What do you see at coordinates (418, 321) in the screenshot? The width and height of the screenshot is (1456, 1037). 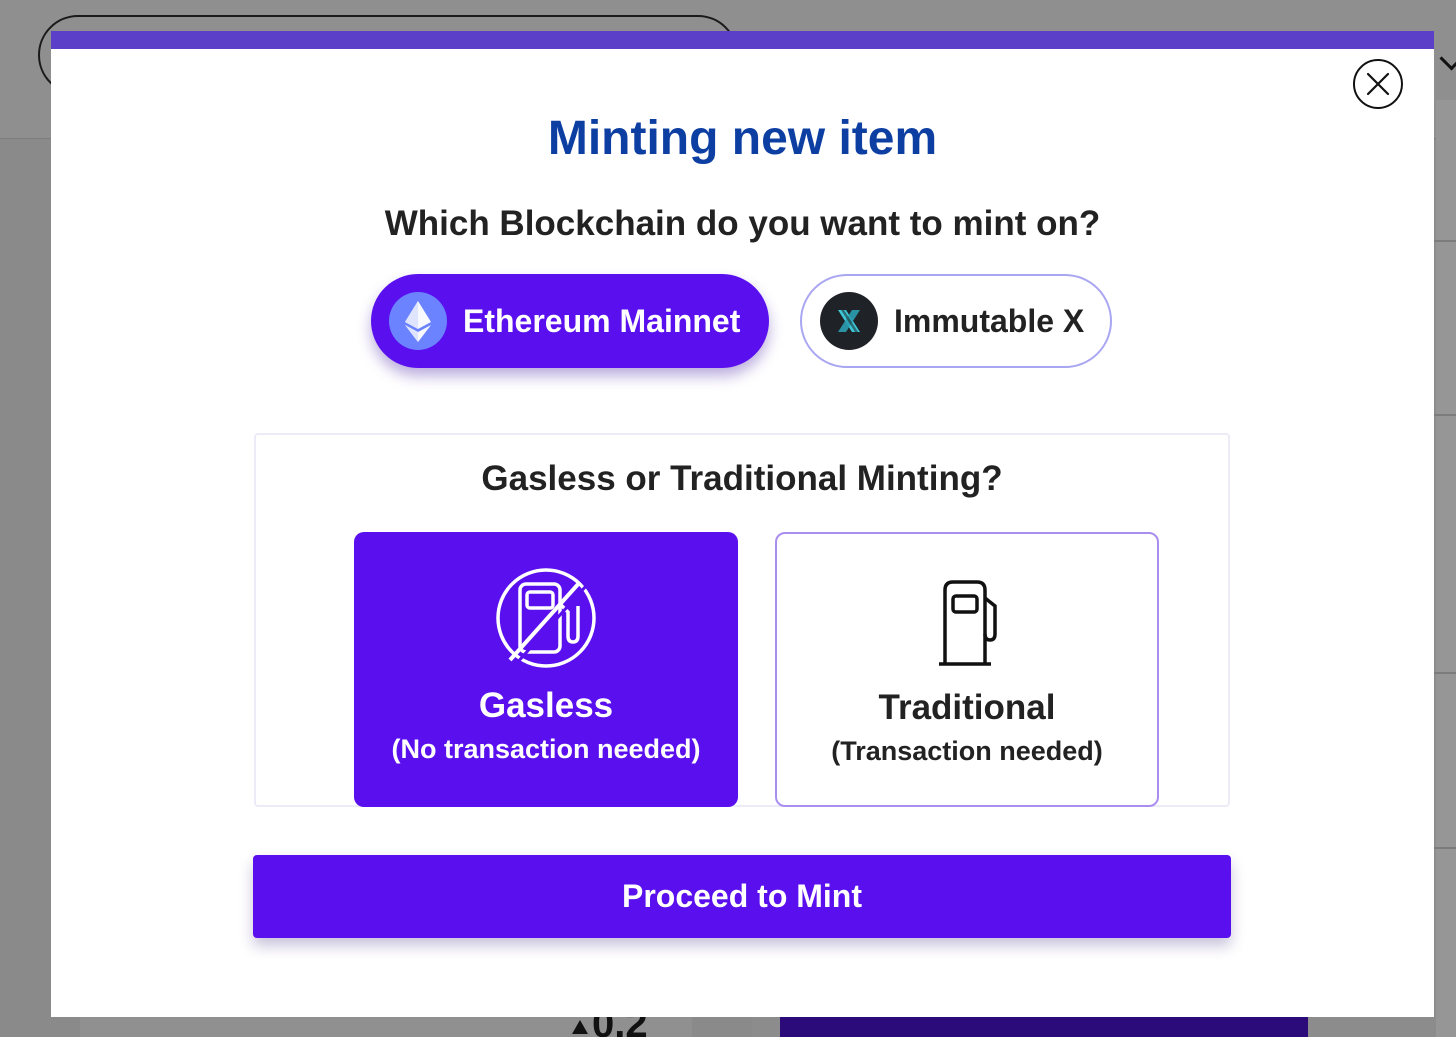 I see `ethereum-icon` at bounding box center [418, 321].